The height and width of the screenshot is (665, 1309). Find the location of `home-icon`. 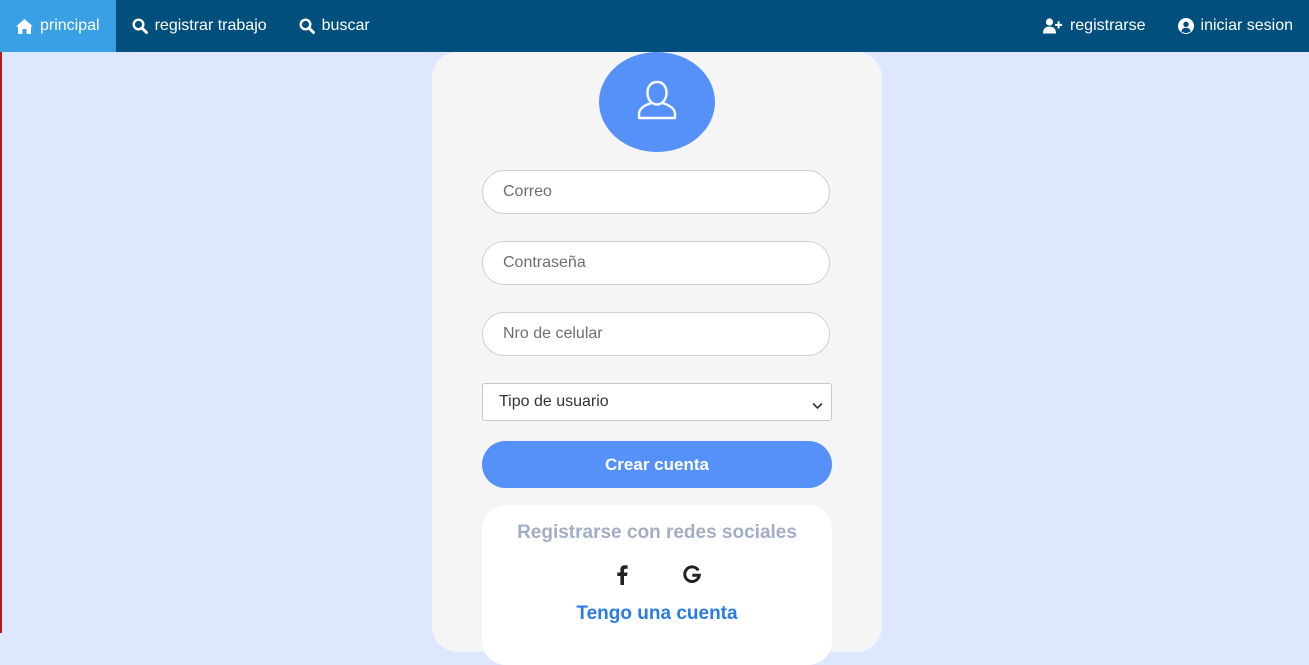

home-icon is located at coordinates (24, 26).